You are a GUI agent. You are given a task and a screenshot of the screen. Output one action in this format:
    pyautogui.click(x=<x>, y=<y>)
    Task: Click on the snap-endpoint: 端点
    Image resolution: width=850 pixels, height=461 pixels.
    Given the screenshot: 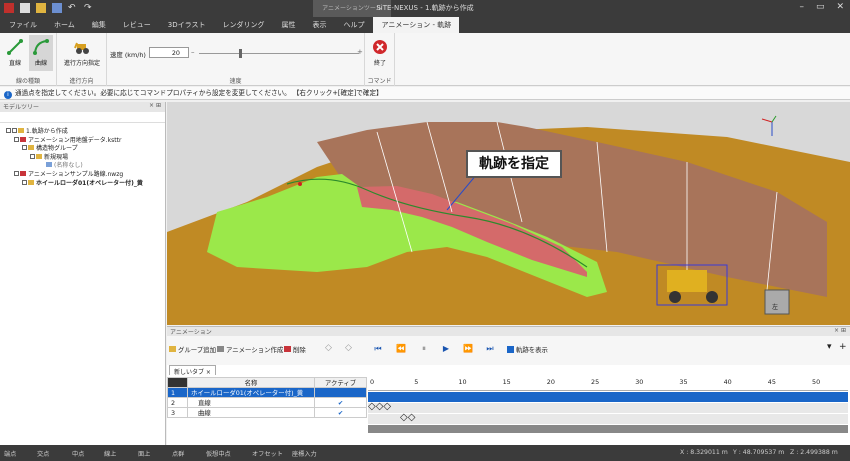 What is the action you would take?
    pyautogui.click(x=10, y=453)
    